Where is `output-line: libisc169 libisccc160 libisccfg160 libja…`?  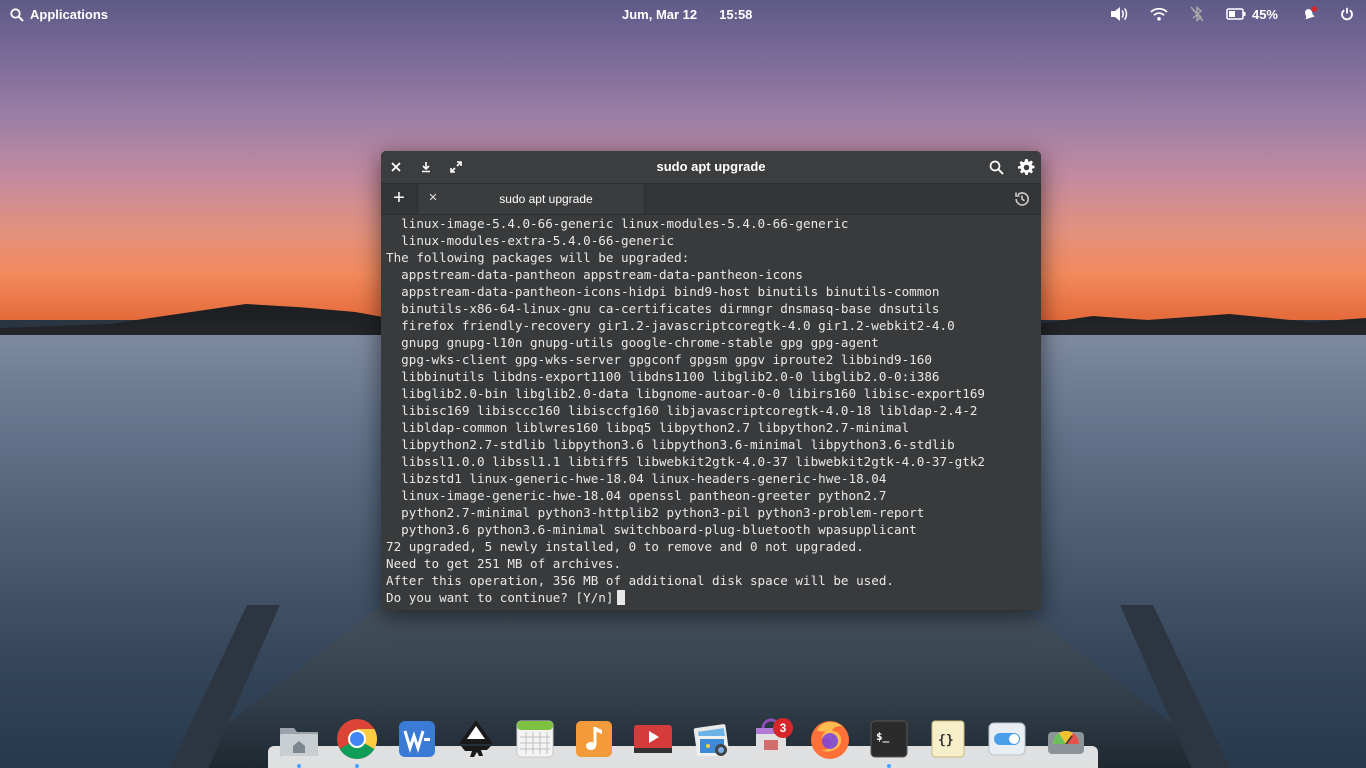 output-line: libisc169 libisccc160 libisccfg160 libja… is located at coordinates (689, 410).